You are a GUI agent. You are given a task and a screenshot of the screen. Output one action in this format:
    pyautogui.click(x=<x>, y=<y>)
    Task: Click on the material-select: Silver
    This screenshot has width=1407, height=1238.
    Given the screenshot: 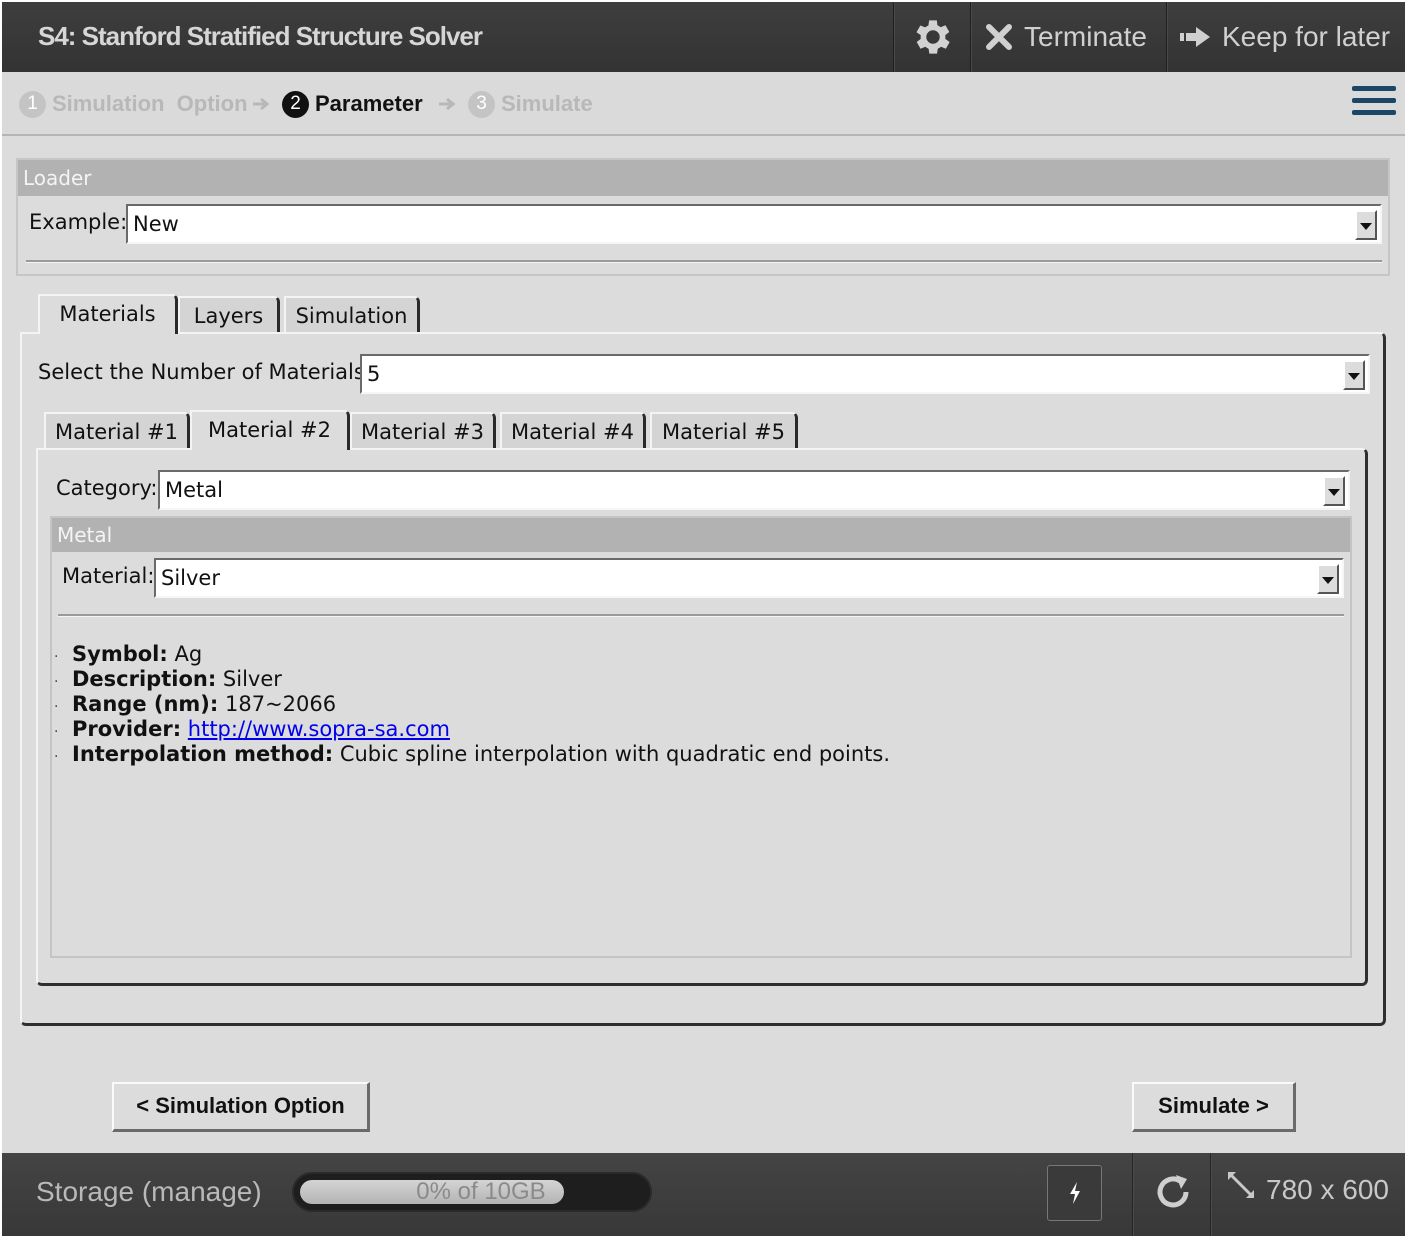 What is the action you would take?
    pyautogui.click(x=749, y=578)
    